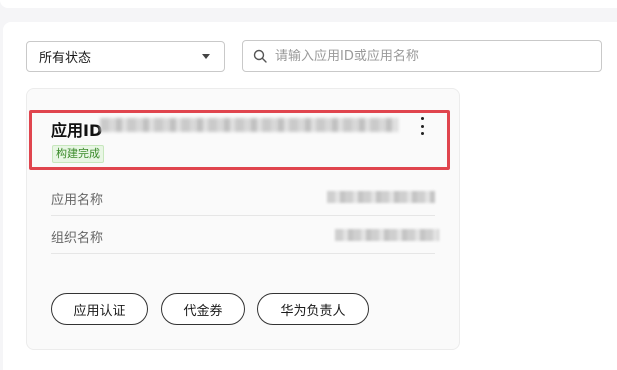 The width and height of the screenshot is (617, 370). I want to click on voucher-button: 代金券, so click(203, 309).